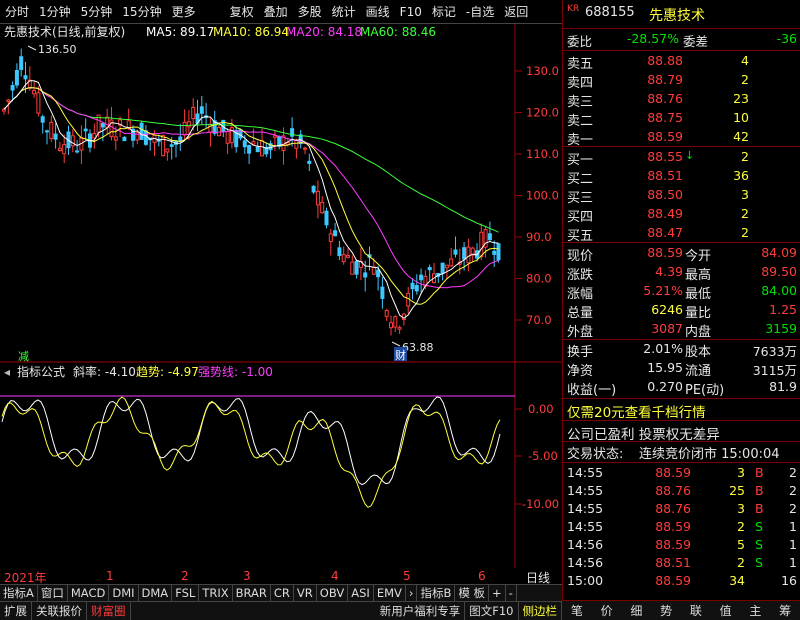 The width and height of the screenshot is (800, 620). What do you see at coordinates (636, 411) in the screenshot?
I see `promo-link: 仅需20元查看千档行情` at bounding box center [636, 411].